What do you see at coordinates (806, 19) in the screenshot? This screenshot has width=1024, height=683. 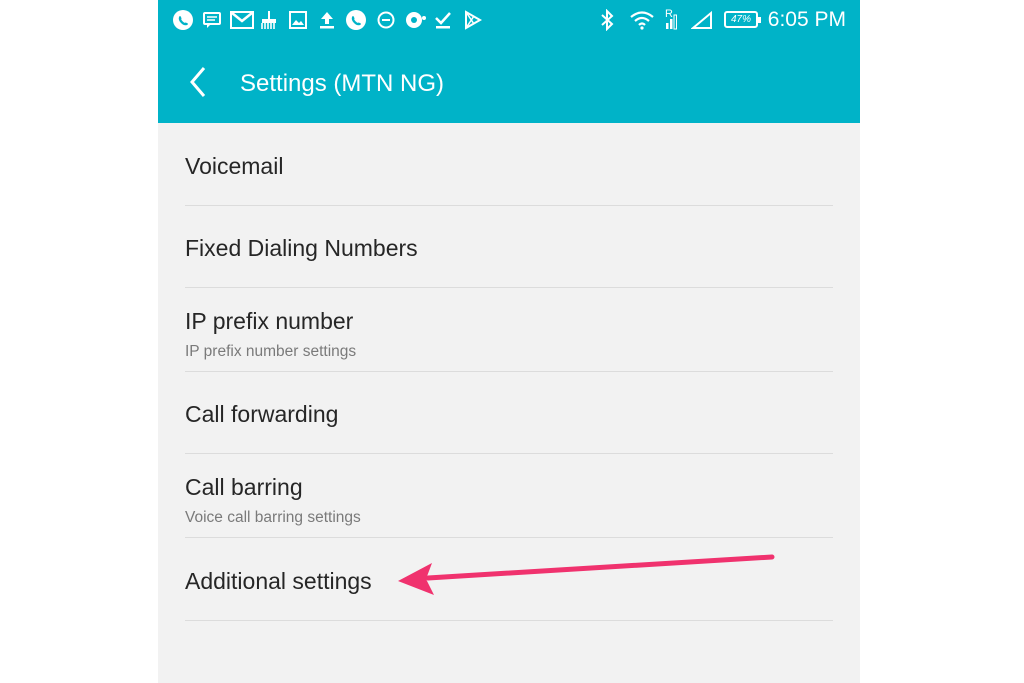 I see `status-time: 6:05 PM` at bounding box center [806, 19].